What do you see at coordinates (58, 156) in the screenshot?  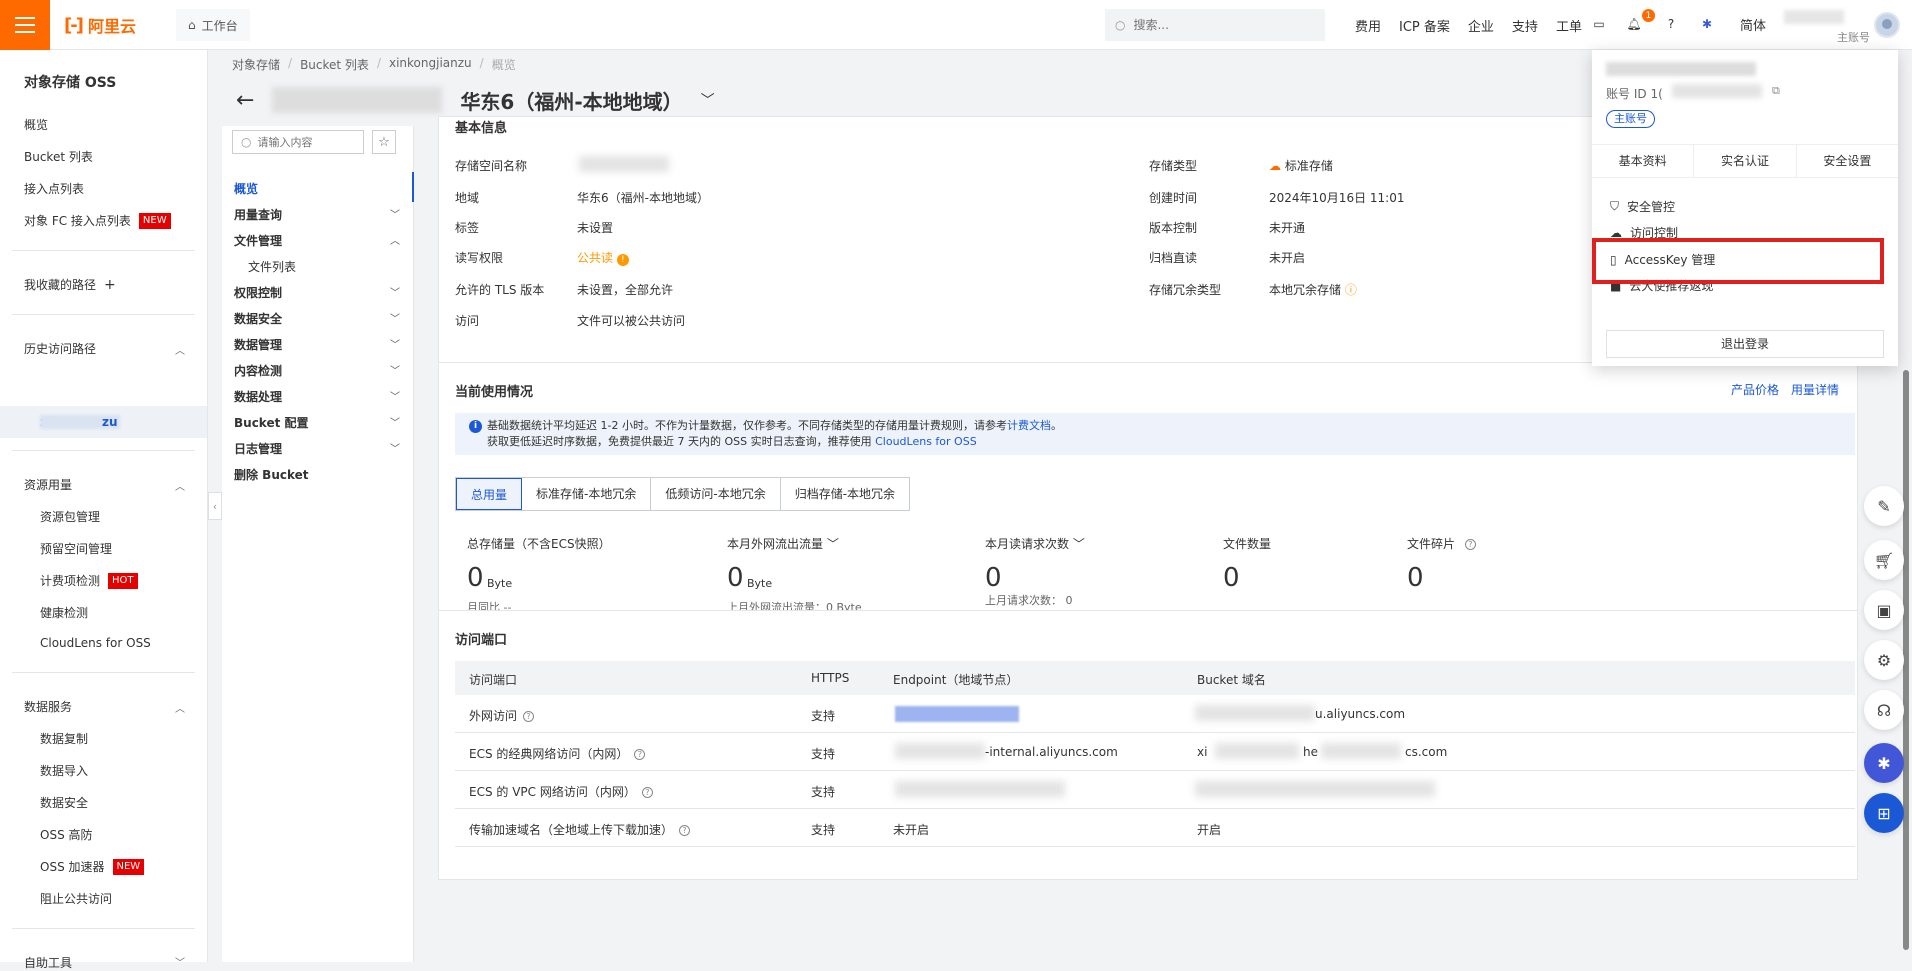 I see `sidebar-item-bucket-list: Bucket 列表` at bounding box center [58, 156].